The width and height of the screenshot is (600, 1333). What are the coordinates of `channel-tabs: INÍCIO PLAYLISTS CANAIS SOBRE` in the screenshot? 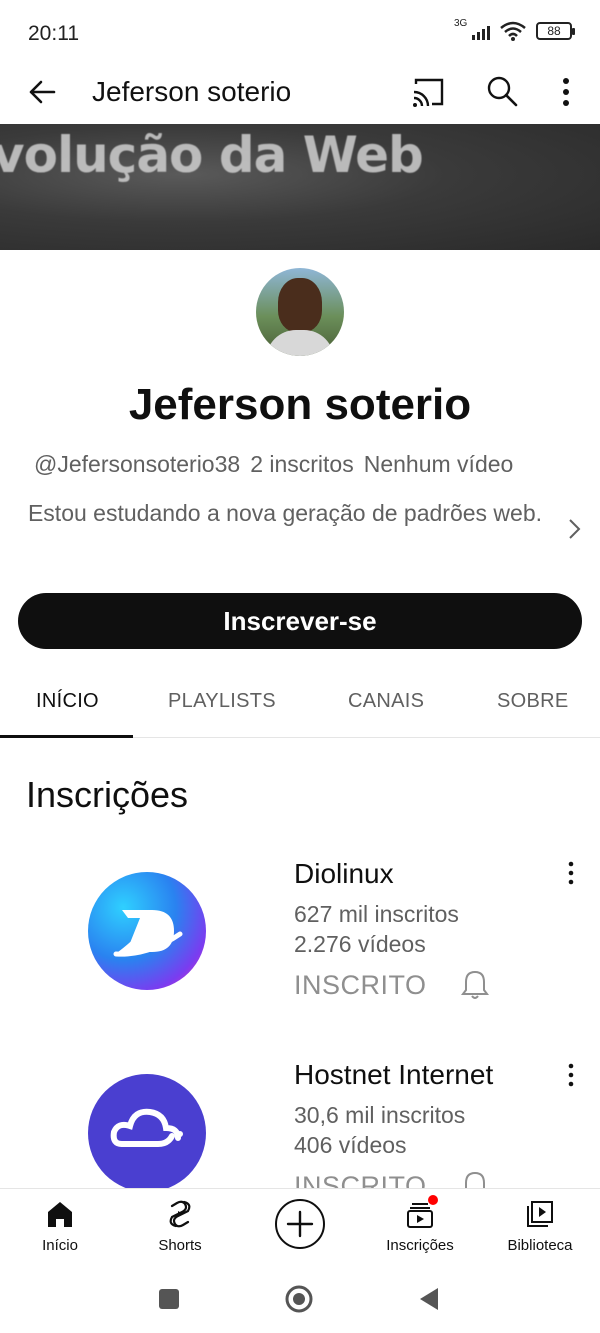 It's located at (300, 705).